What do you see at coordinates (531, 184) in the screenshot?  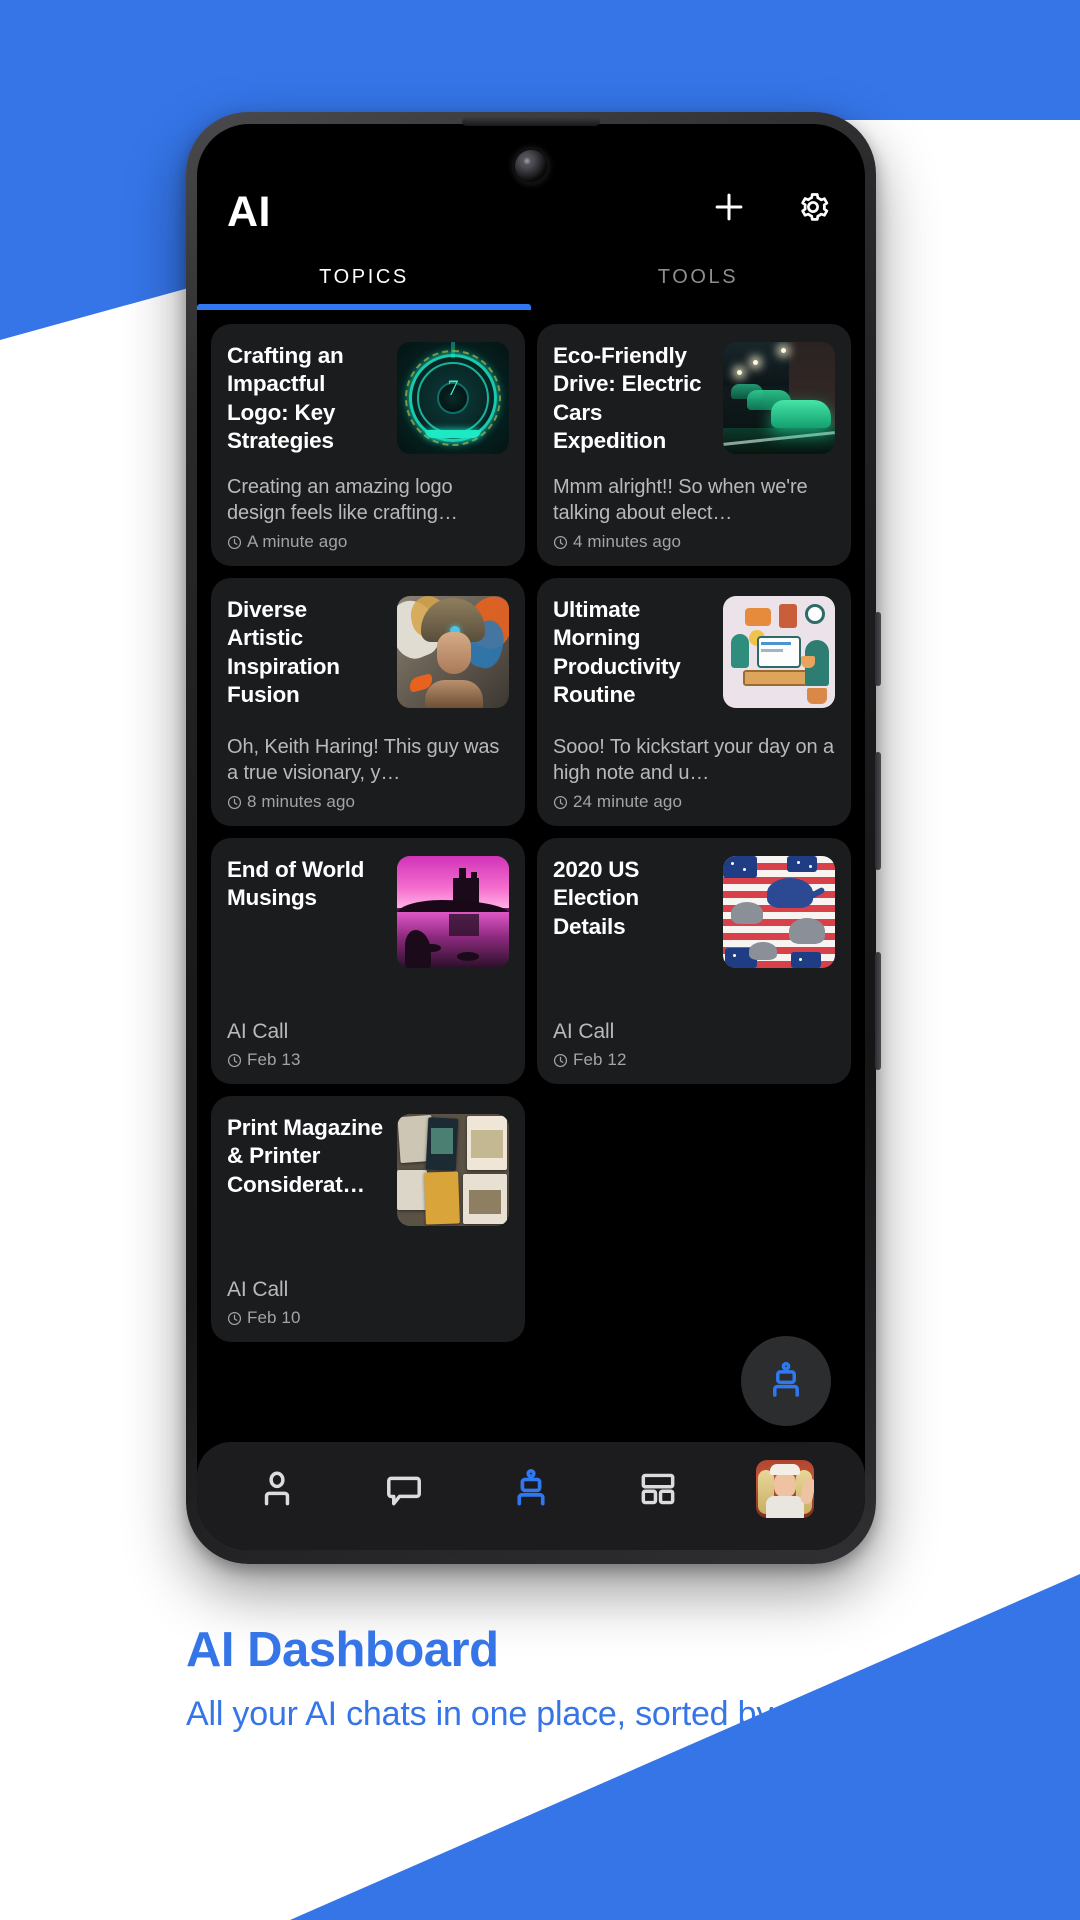 I see `app-bar: AI` at bounding box center [531, 184].